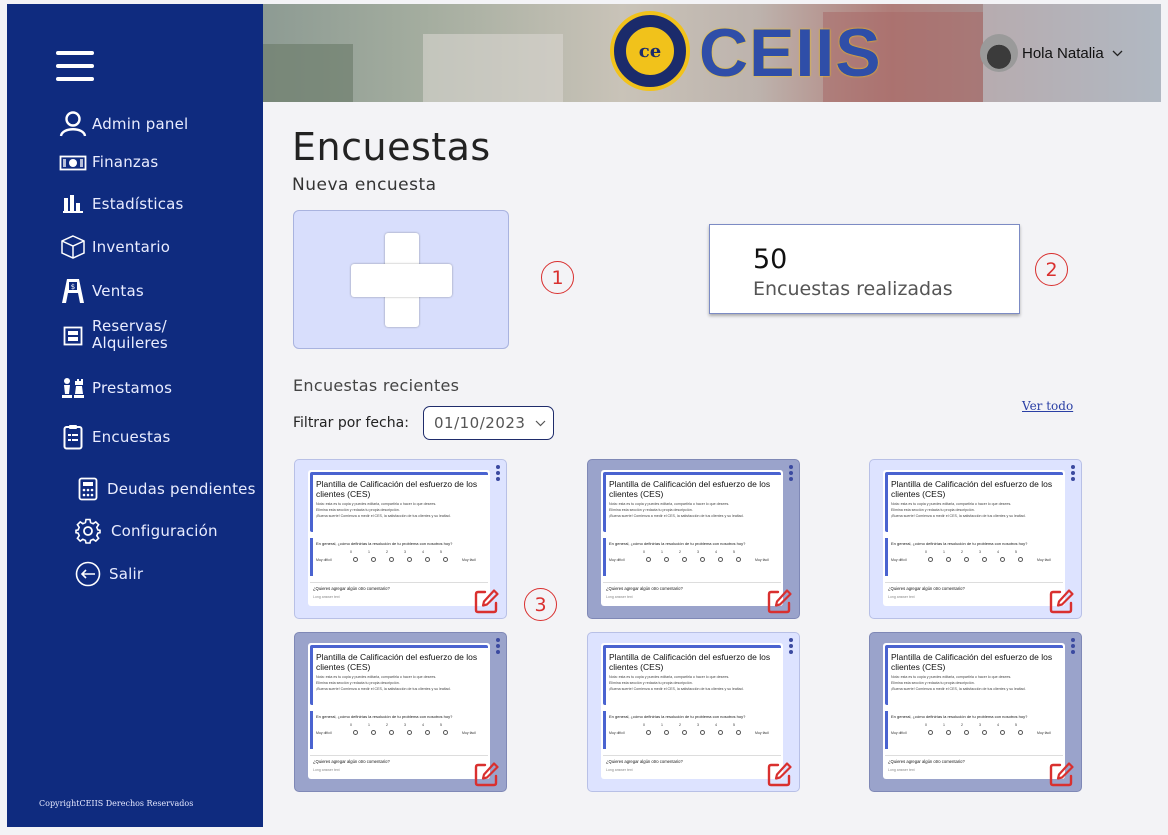 Image resolution: width=1168 pixels, height=835 pixels. What do you see at coordinates (864, 269) in the screenshot?
I see `surveys-stat-card: 50 Encuestas realizadas` at bounding box center [864, 269].